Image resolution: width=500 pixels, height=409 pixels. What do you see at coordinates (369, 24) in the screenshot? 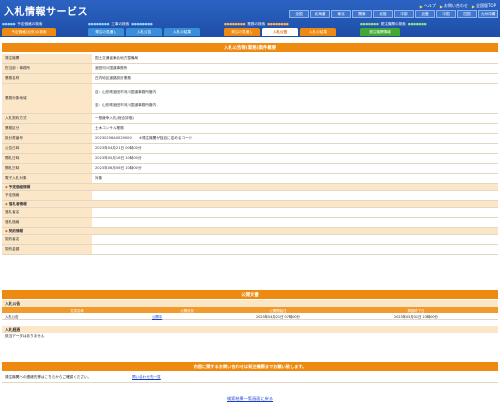
I see `dots-decoration: ●●●●●●●` at bounding box center [369, 24].